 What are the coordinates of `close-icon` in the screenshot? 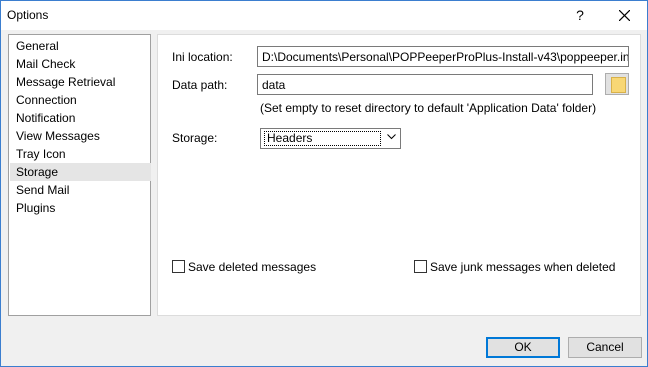 It's located at (624, 15).